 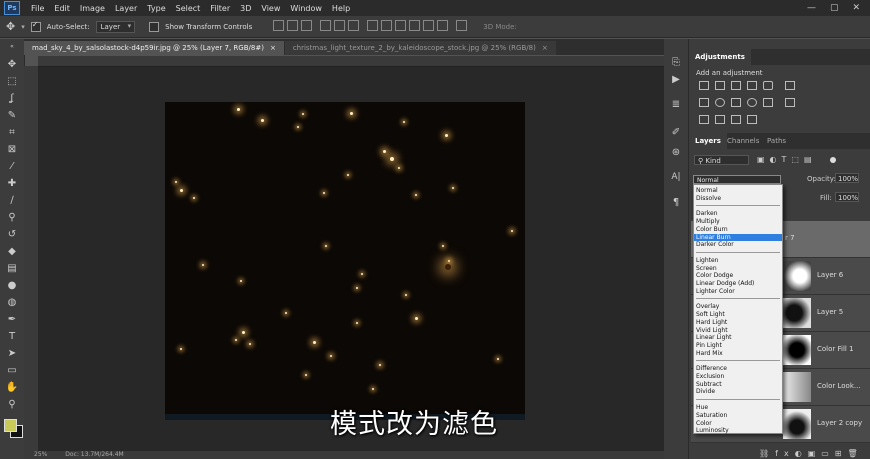 I want to click on menu-help: Help, so click(x=341, y=8).